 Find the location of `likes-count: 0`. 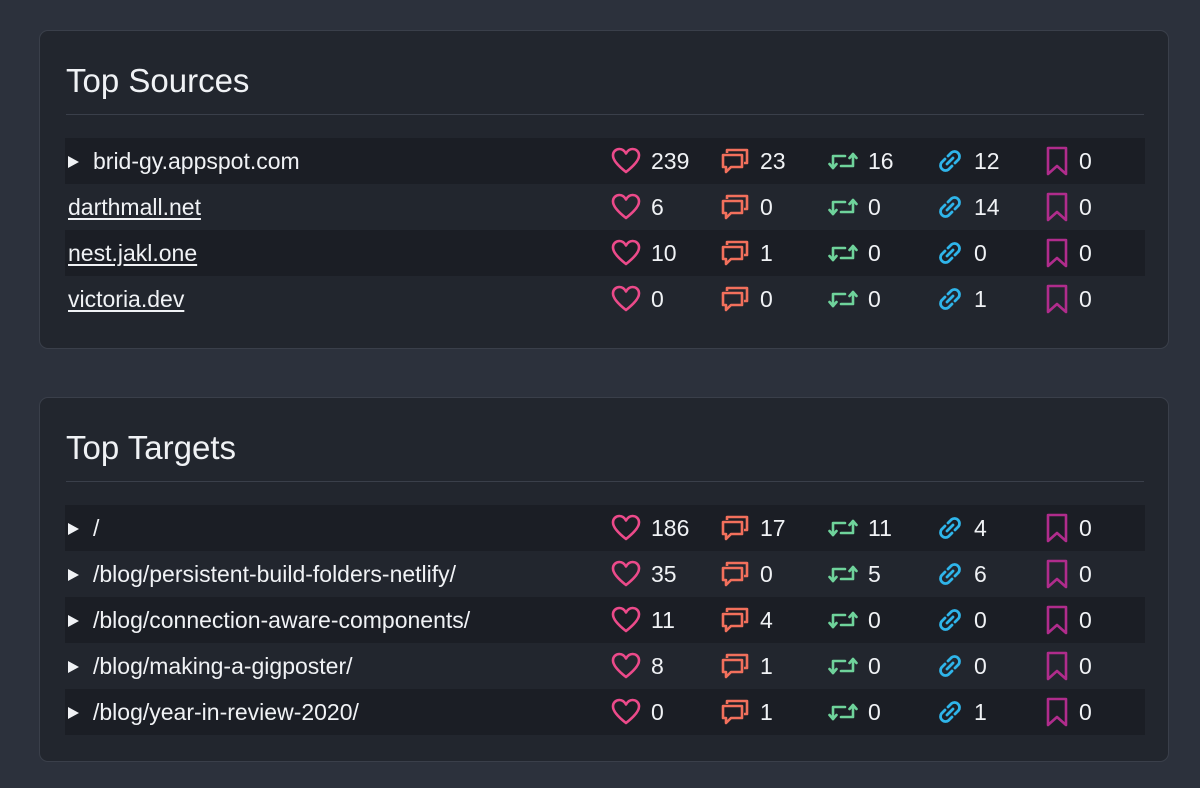

likes-count: 0 is located at coordinates (657, 298).